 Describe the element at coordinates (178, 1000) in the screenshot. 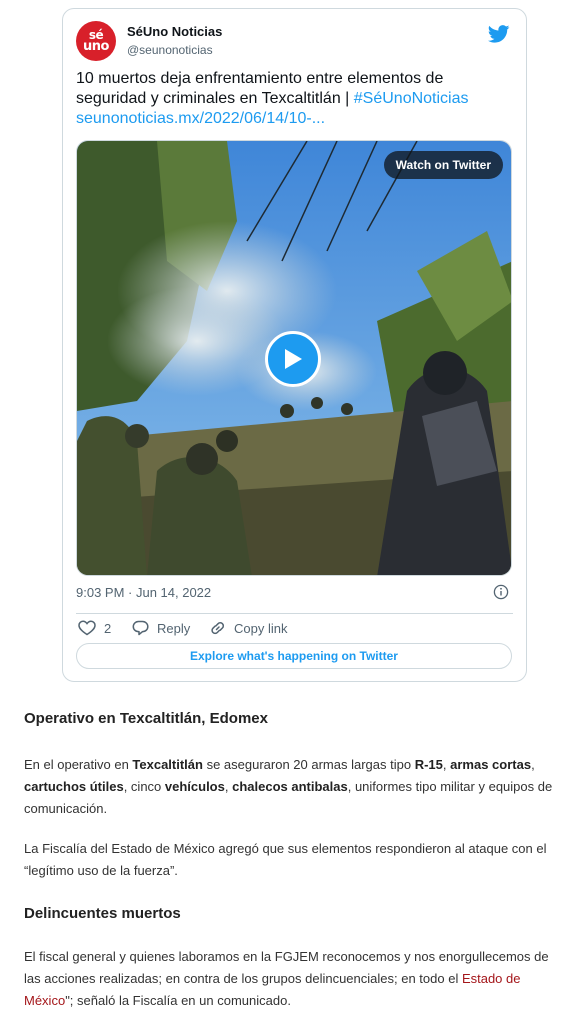

I see `text-run: "; señaló la Fiscalía en un comunicado.` at that location.